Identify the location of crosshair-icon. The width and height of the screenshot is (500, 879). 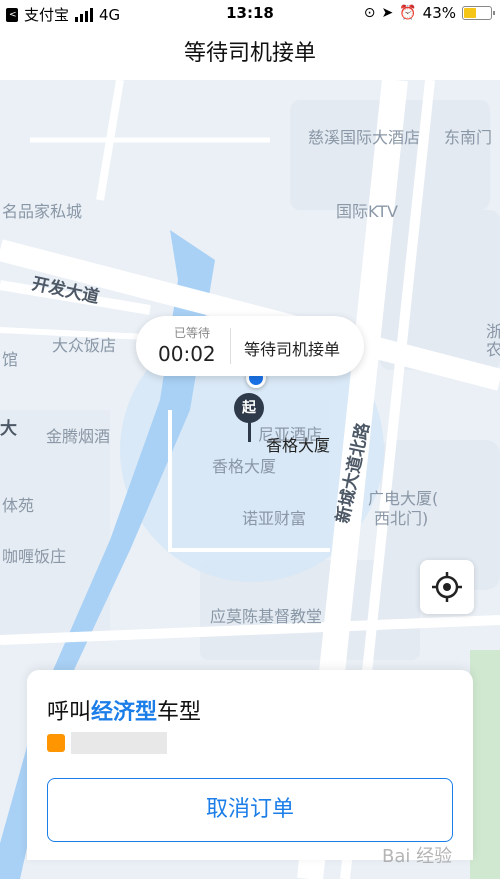
(447, 587).